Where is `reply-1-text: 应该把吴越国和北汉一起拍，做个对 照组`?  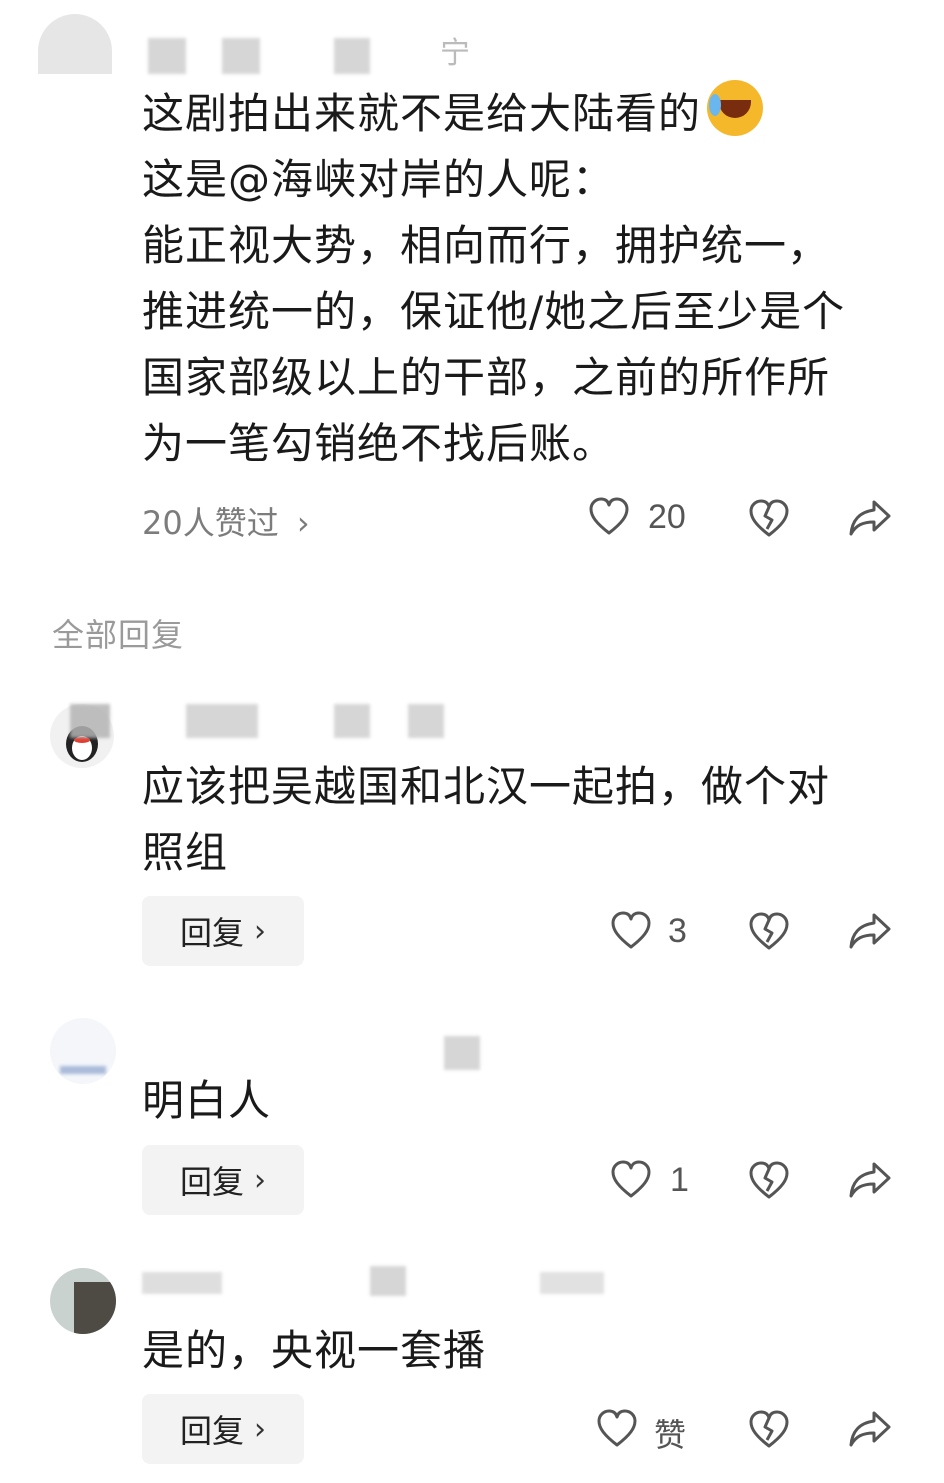 reply-1-text: 应该把吴越国和北汉一起拍，做个对 照组 is located at coordinates (527, 820).